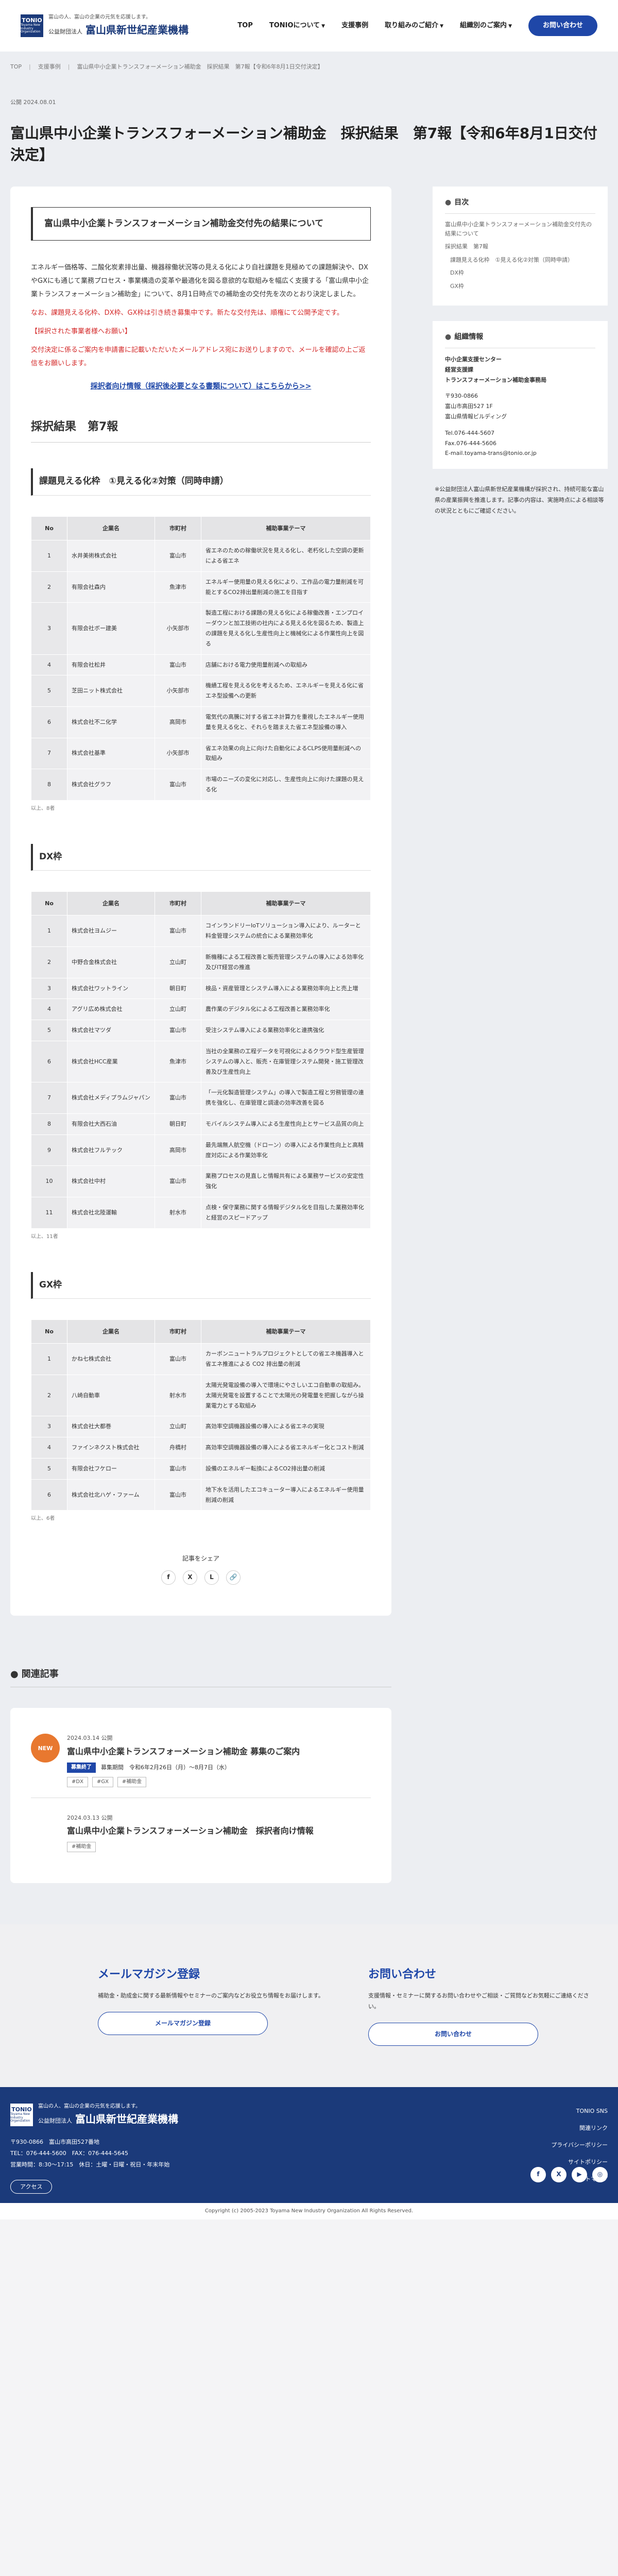  What do you see at coordinates (486, 26) in the screenshot?
I see `nav-departments: 組織別のご案内 ▼` at bounding box center [486, 26].